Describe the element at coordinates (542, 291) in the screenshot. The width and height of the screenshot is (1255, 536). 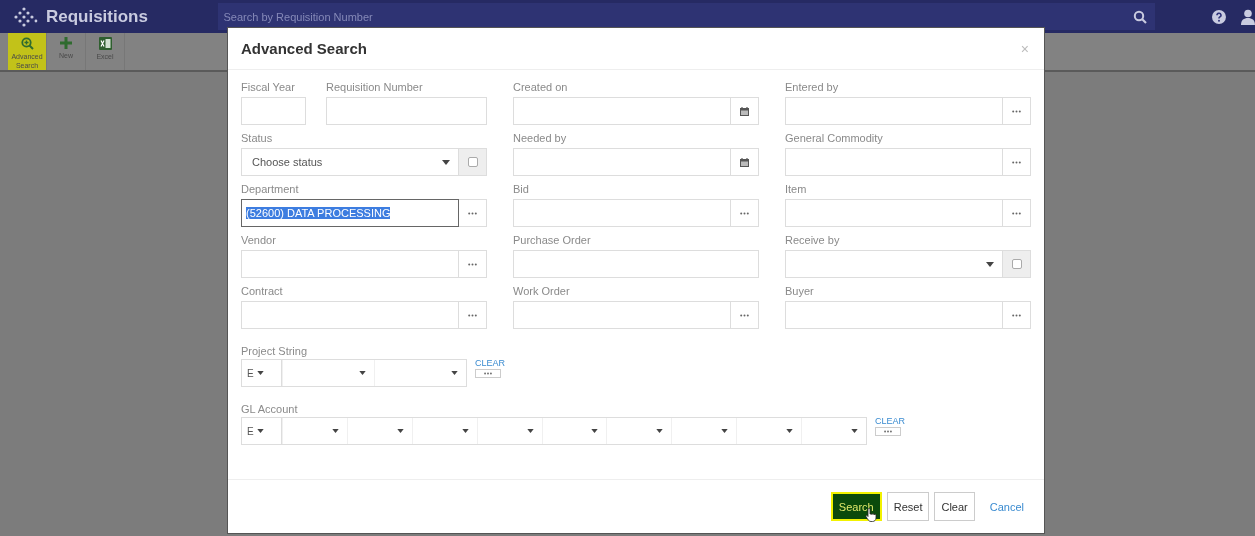
I see `field-label: Work Order` at that location.